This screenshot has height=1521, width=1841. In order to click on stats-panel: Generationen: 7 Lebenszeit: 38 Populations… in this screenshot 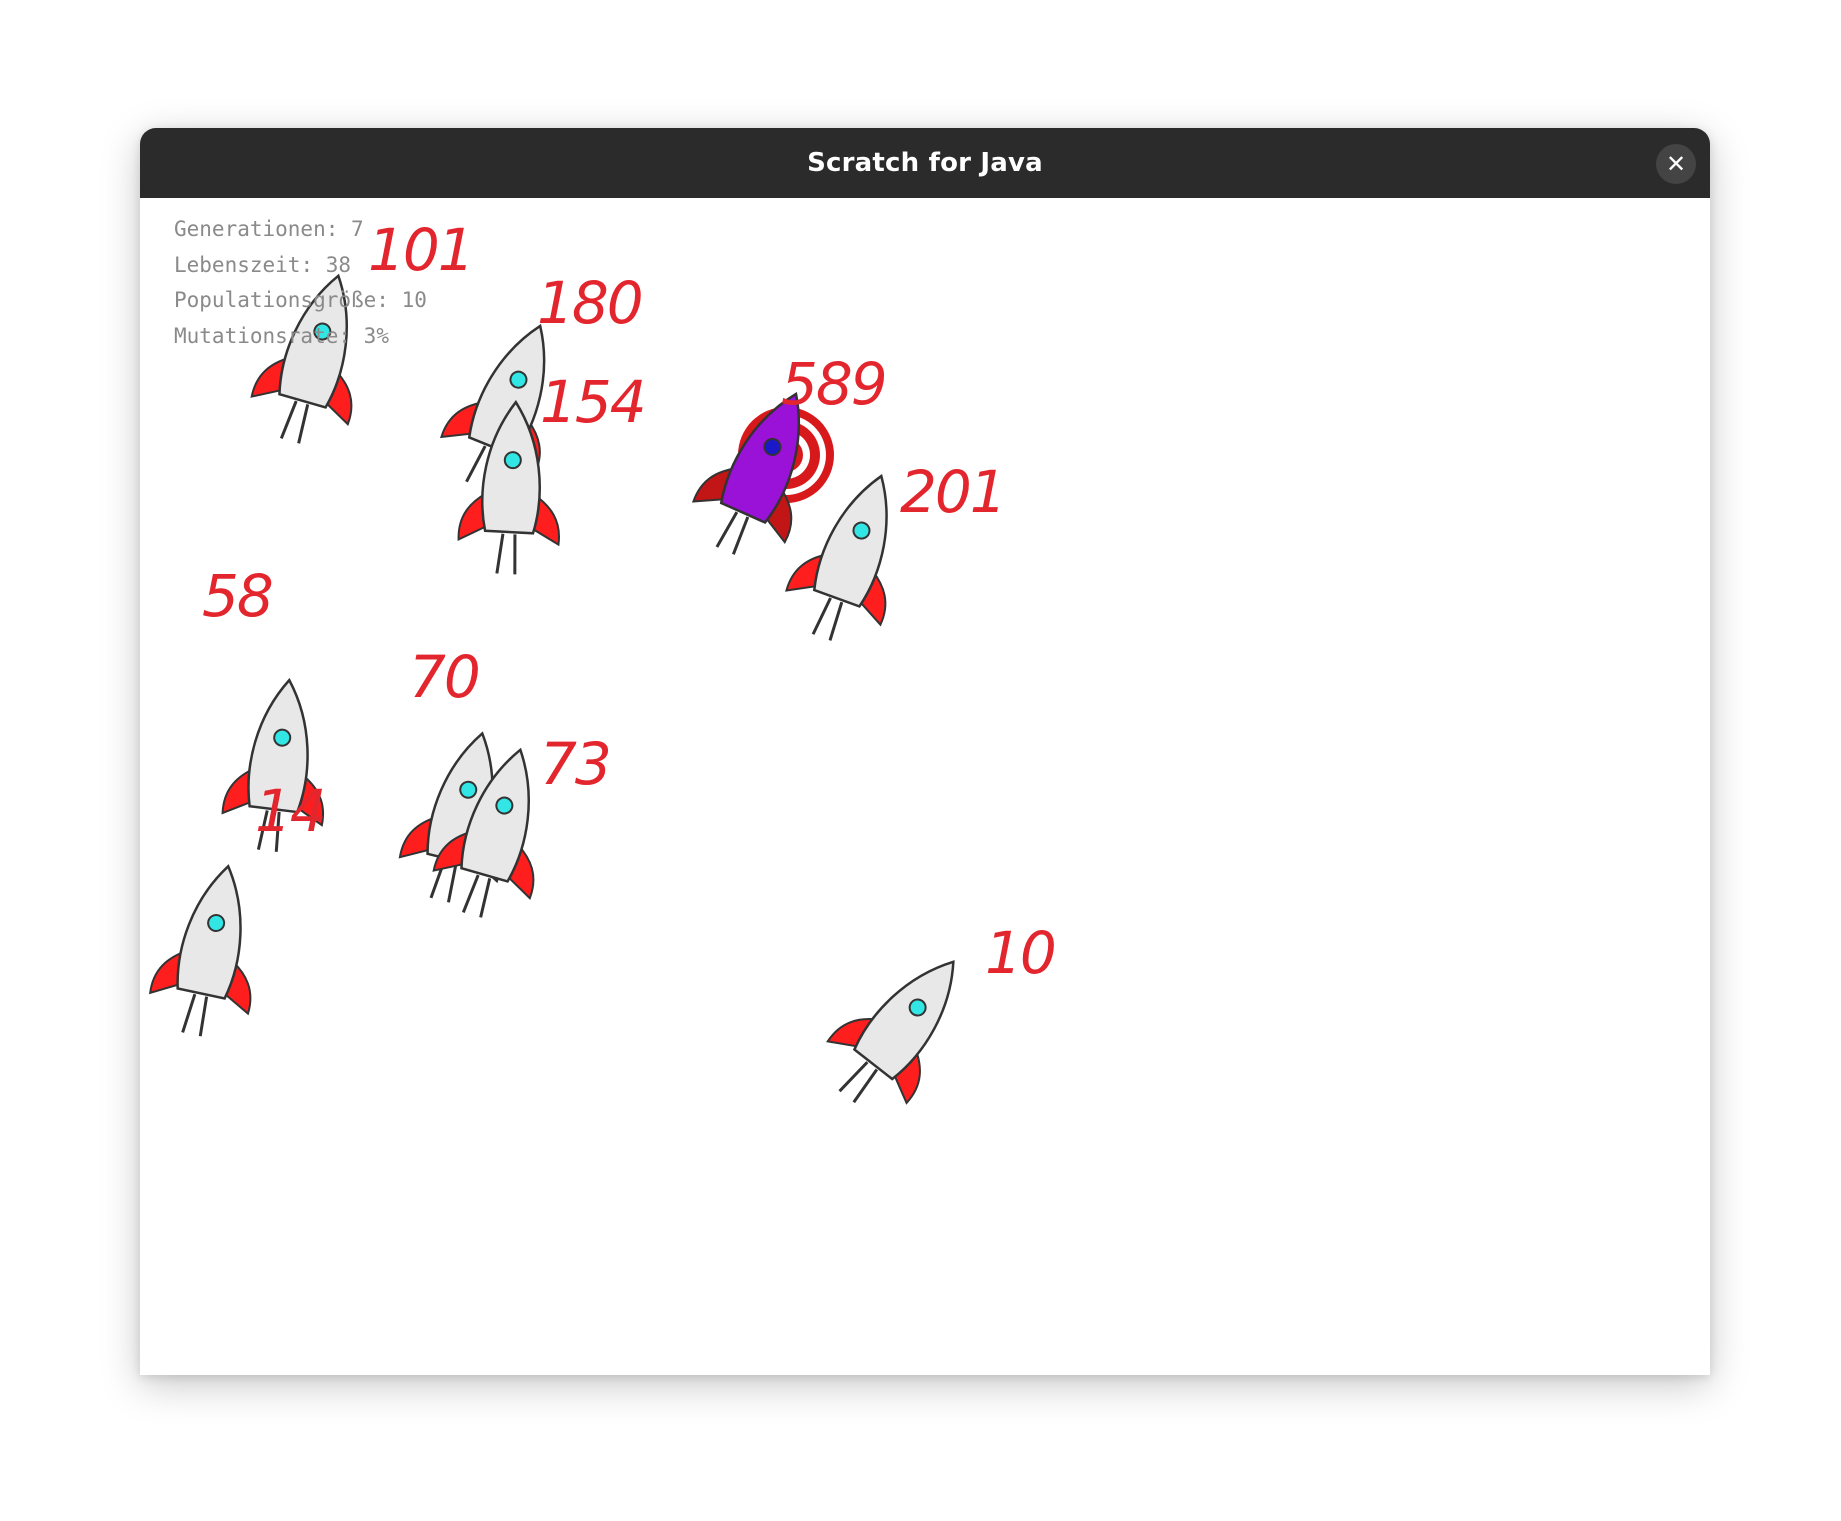, I will do `click(300, 283)`.